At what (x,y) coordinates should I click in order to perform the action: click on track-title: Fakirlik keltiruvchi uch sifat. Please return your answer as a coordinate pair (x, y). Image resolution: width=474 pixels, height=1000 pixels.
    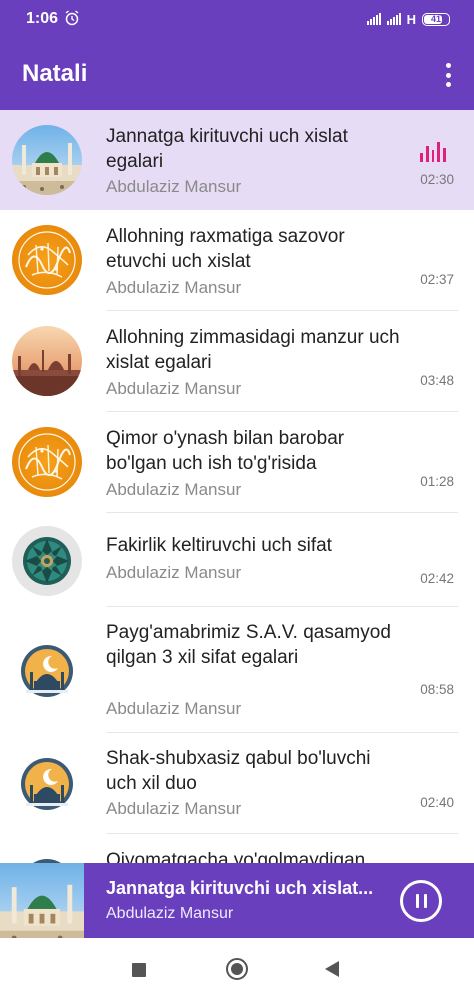
    Looking at the image, I should click on (219, 545).